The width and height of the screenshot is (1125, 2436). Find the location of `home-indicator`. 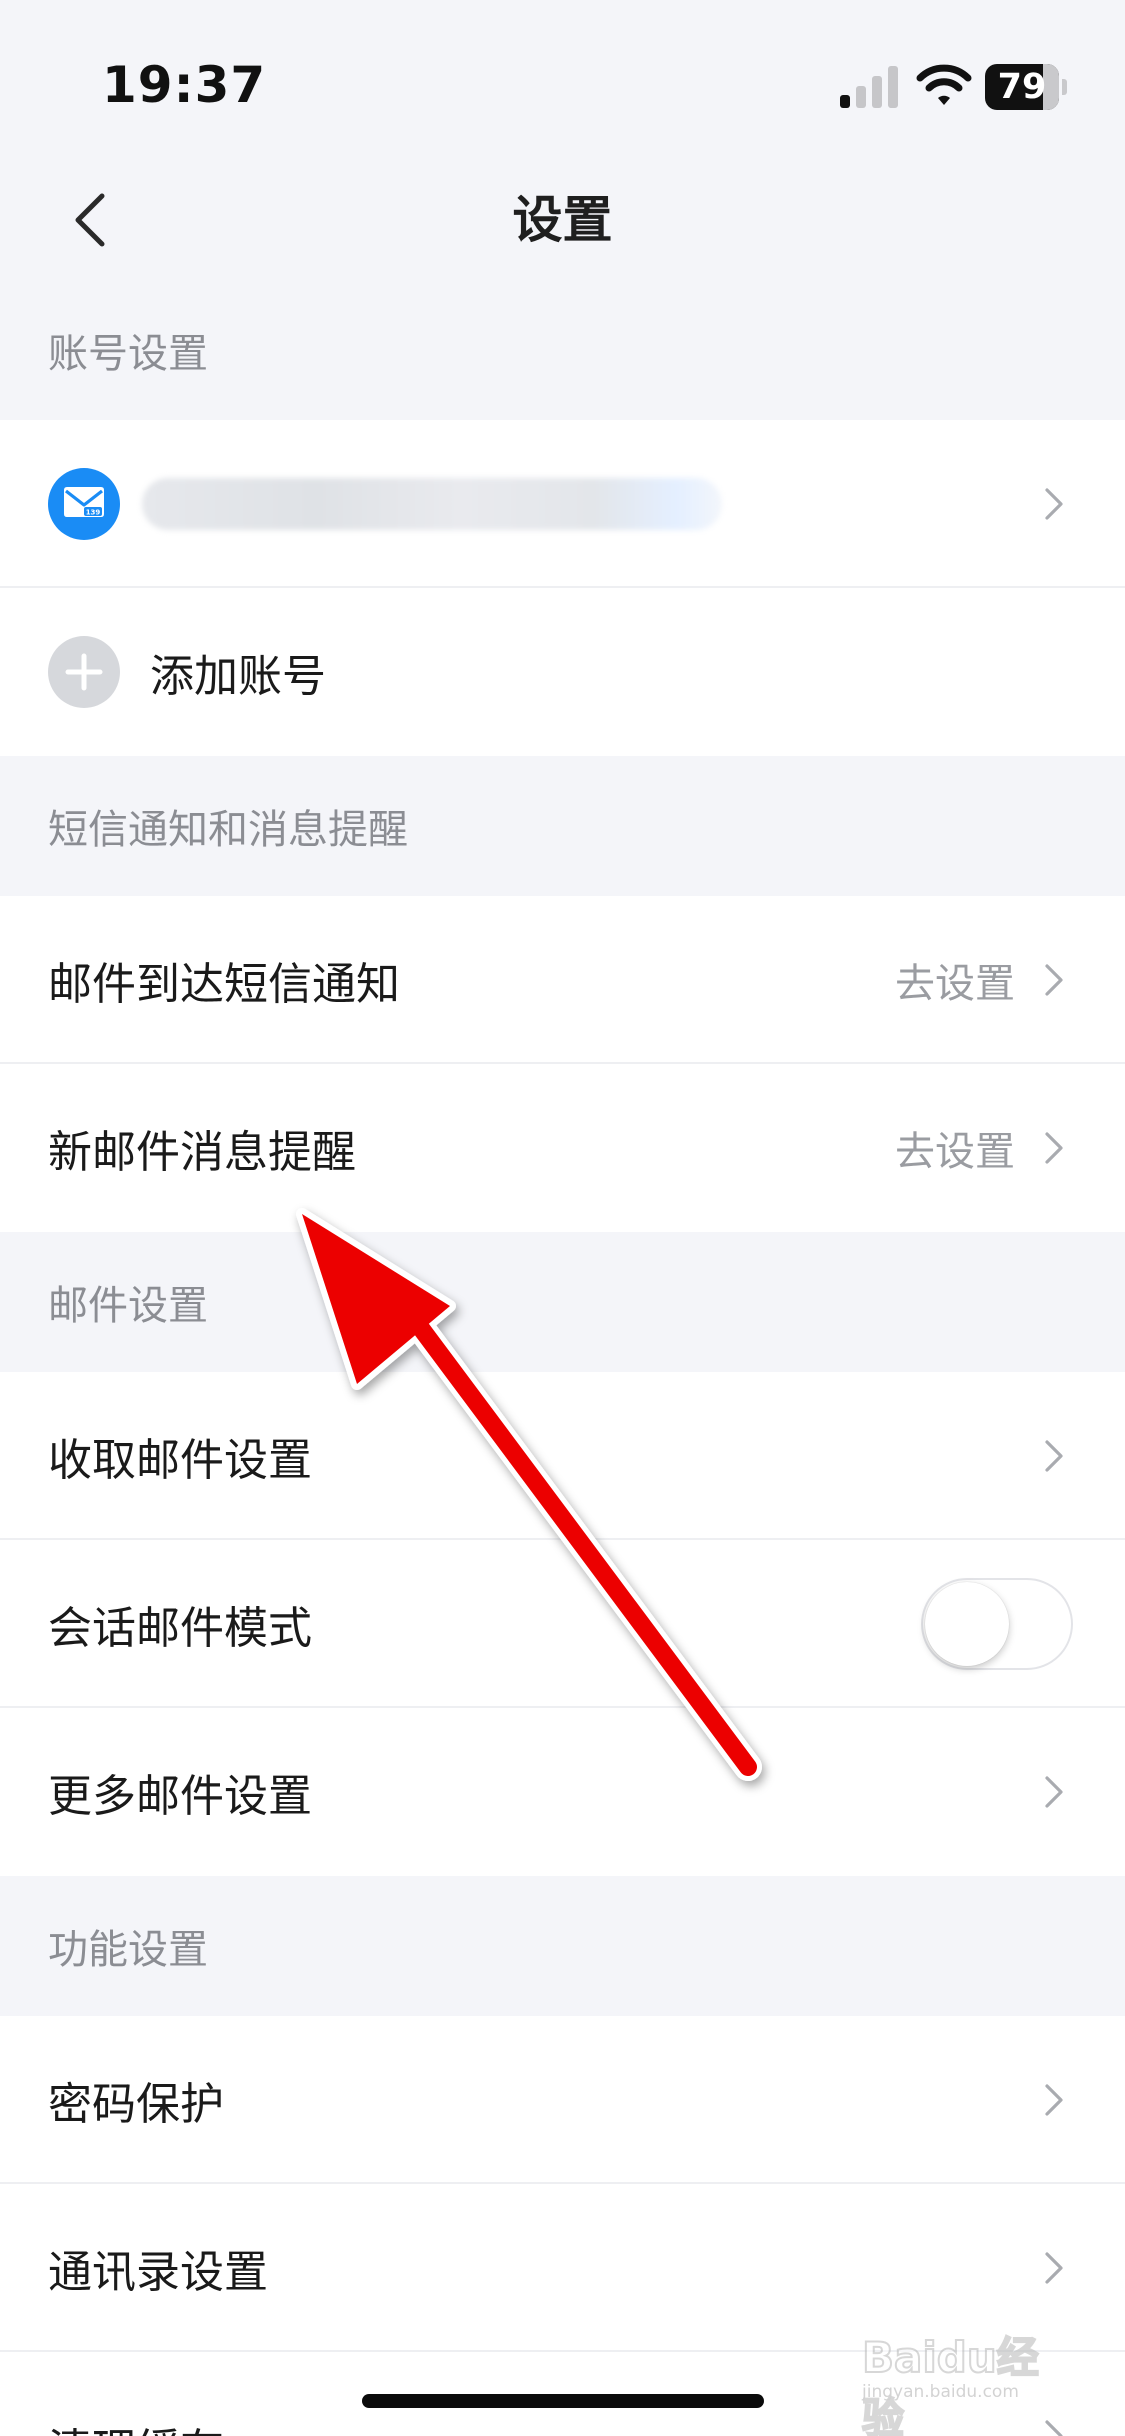

home-indicator is located at coordinates (563, 2401).